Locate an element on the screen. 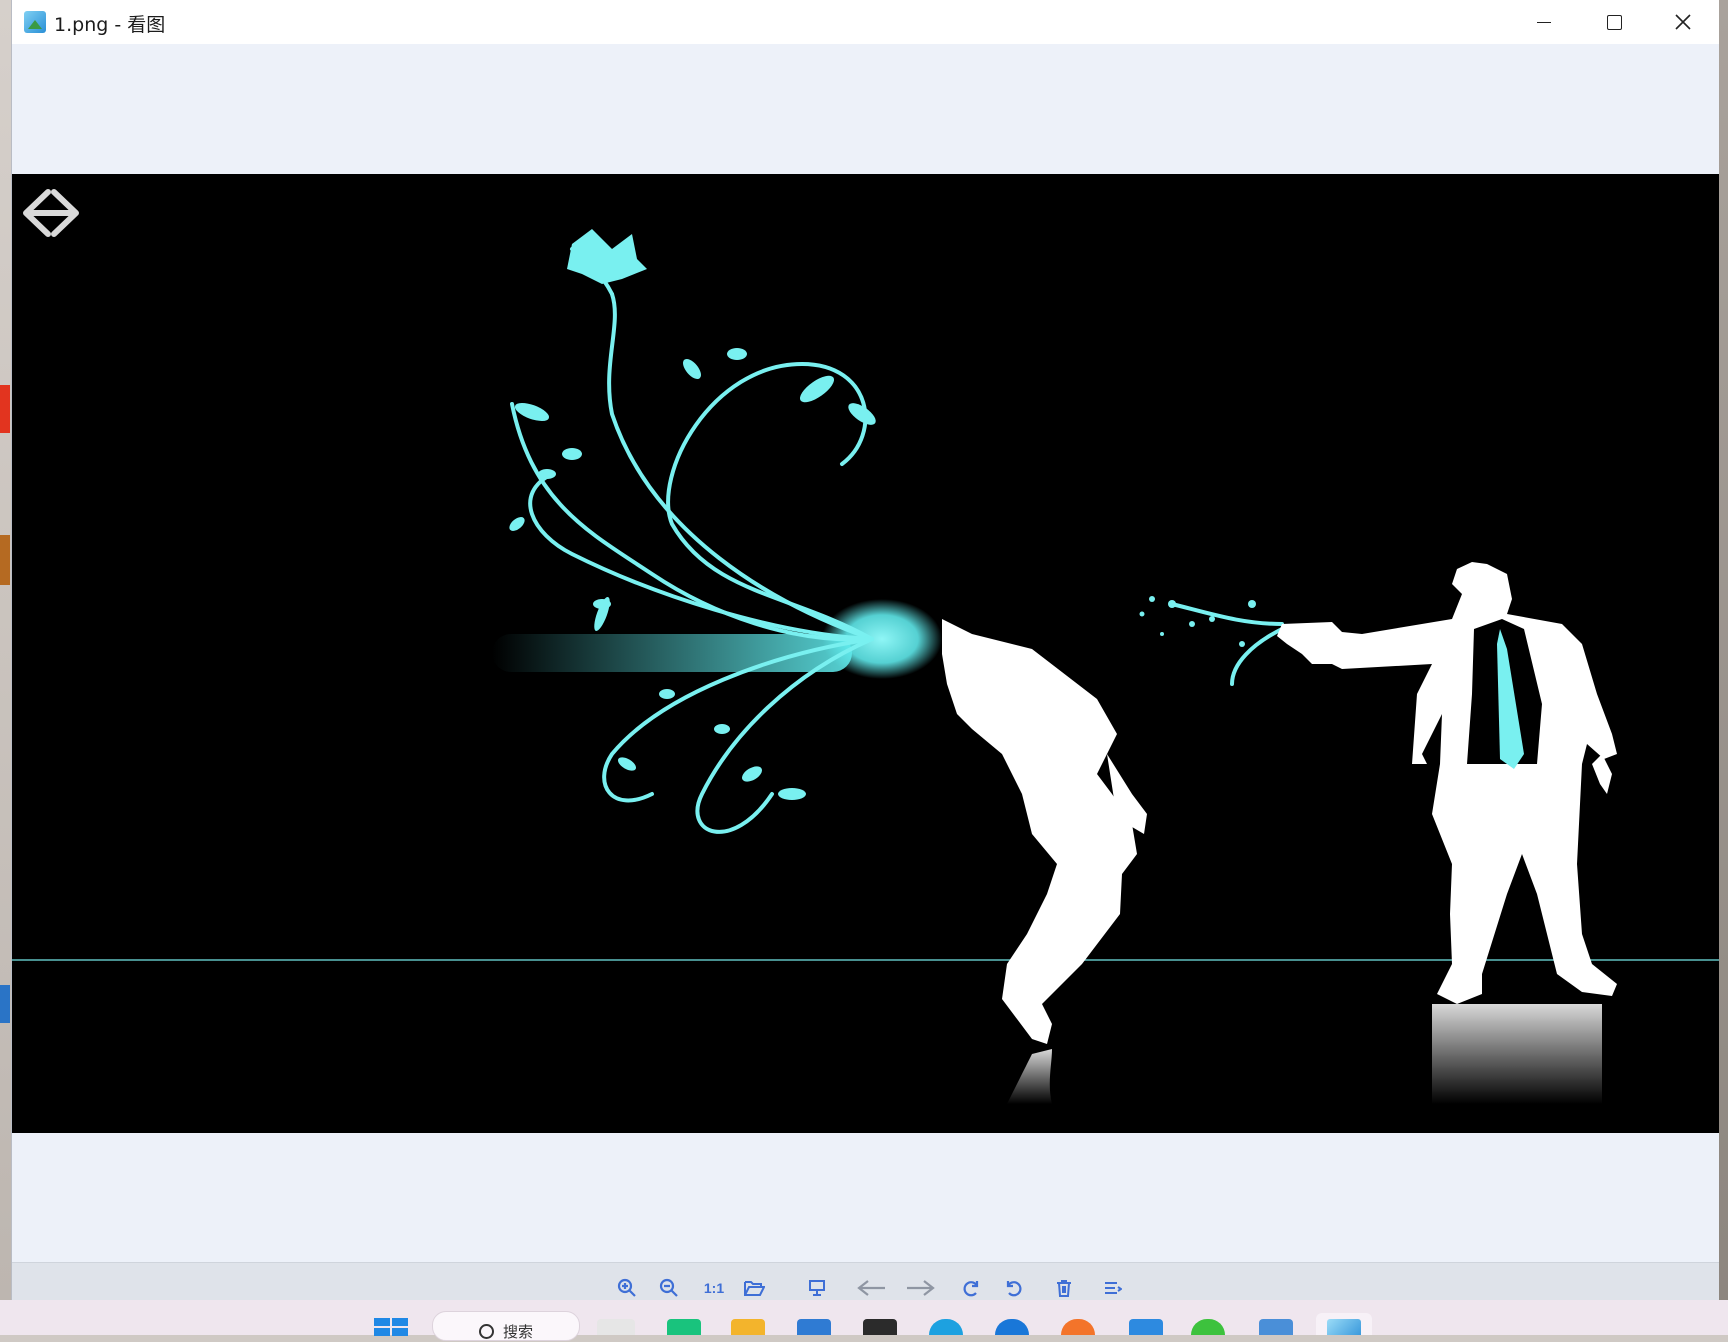  actual-size-button: 1:1 is located at coordinates (714, 1288).